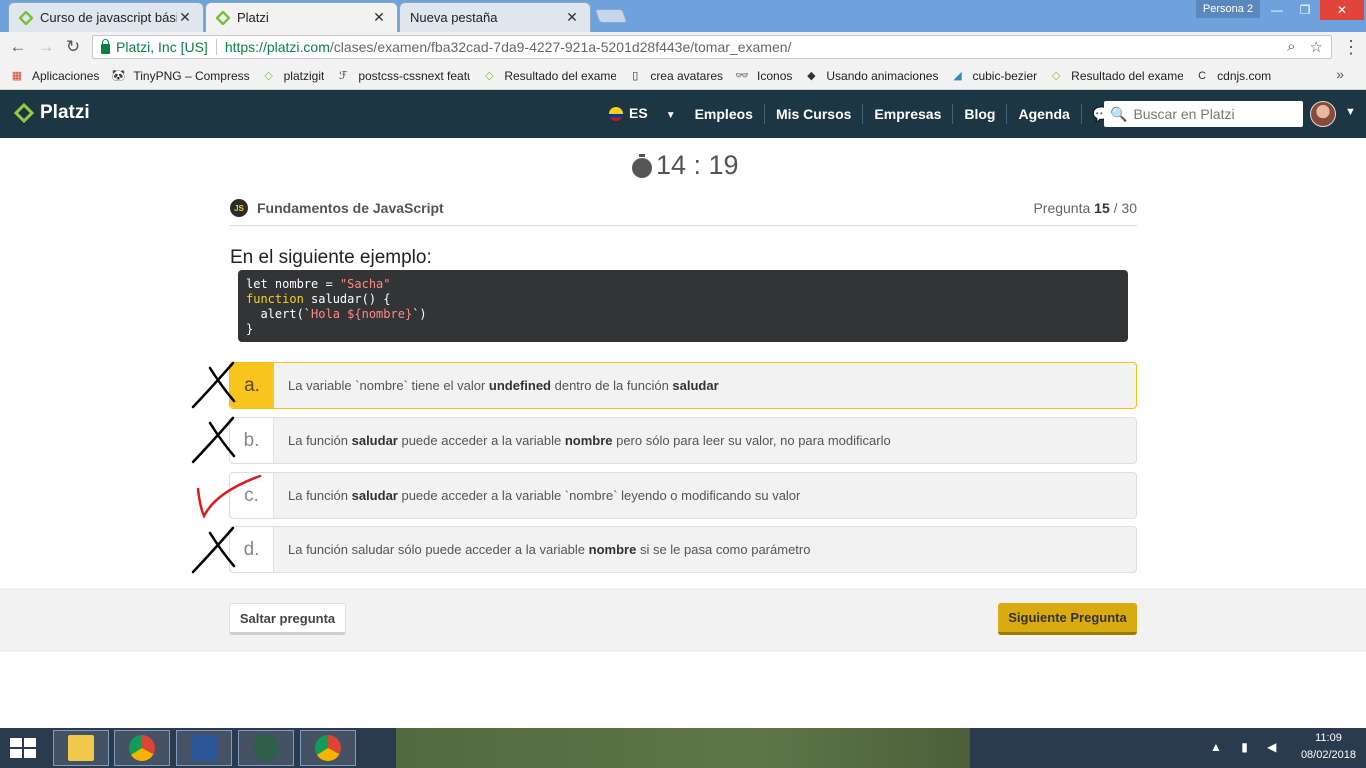  I want to click on windows-start-icon, so click(23, 748).